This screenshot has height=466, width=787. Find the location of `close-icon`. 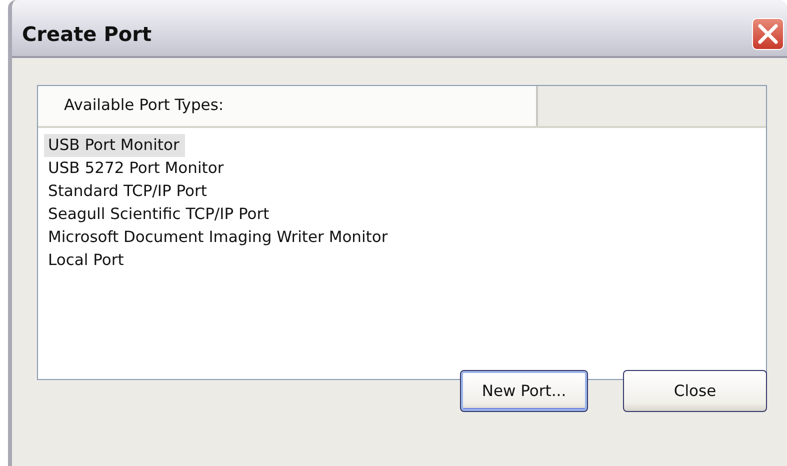

close-icon is located at coordinates (768, 34).